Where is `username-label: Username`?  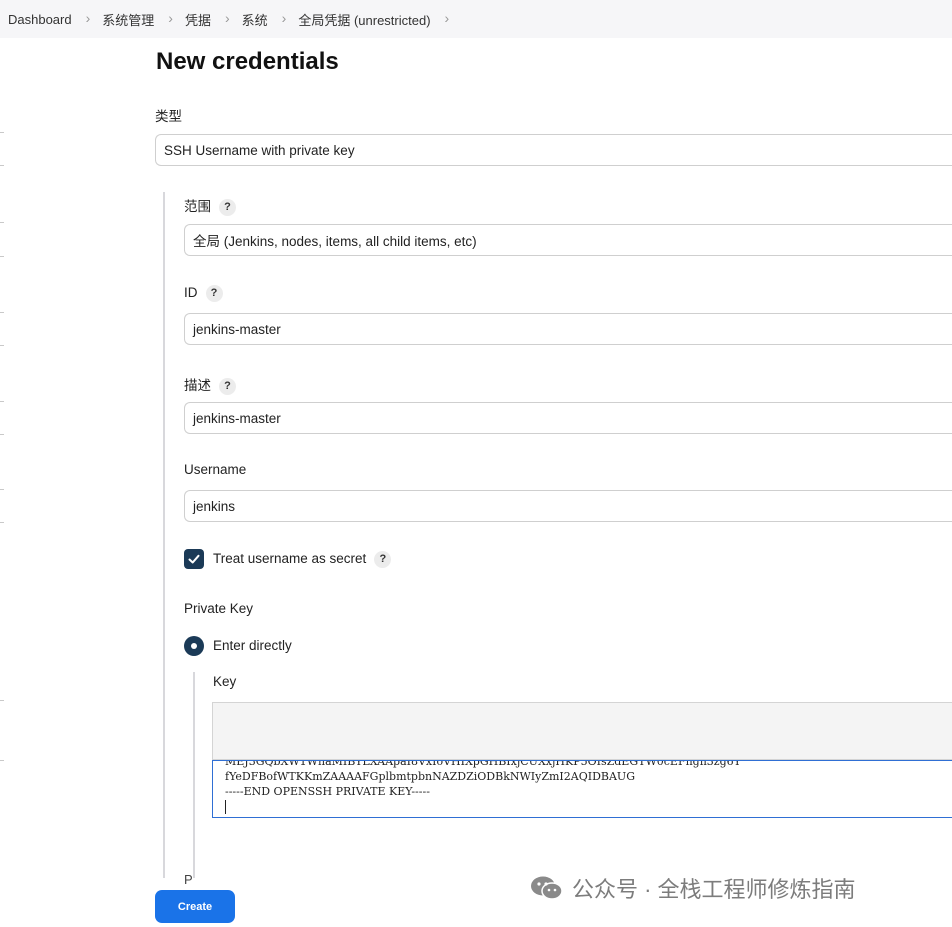
username-label: Username is located at coordinates (215, 469).